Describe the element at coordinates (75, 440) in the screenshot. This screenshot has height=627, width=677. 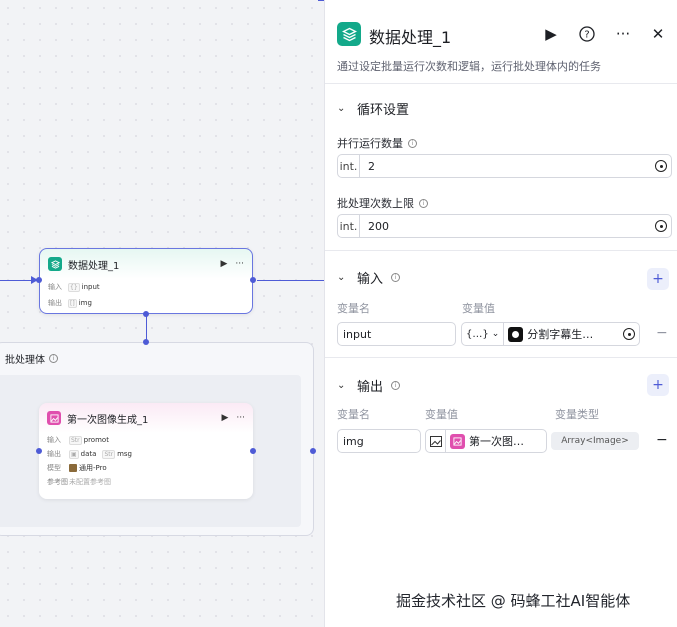
I see `type-tag: Str` at that location.